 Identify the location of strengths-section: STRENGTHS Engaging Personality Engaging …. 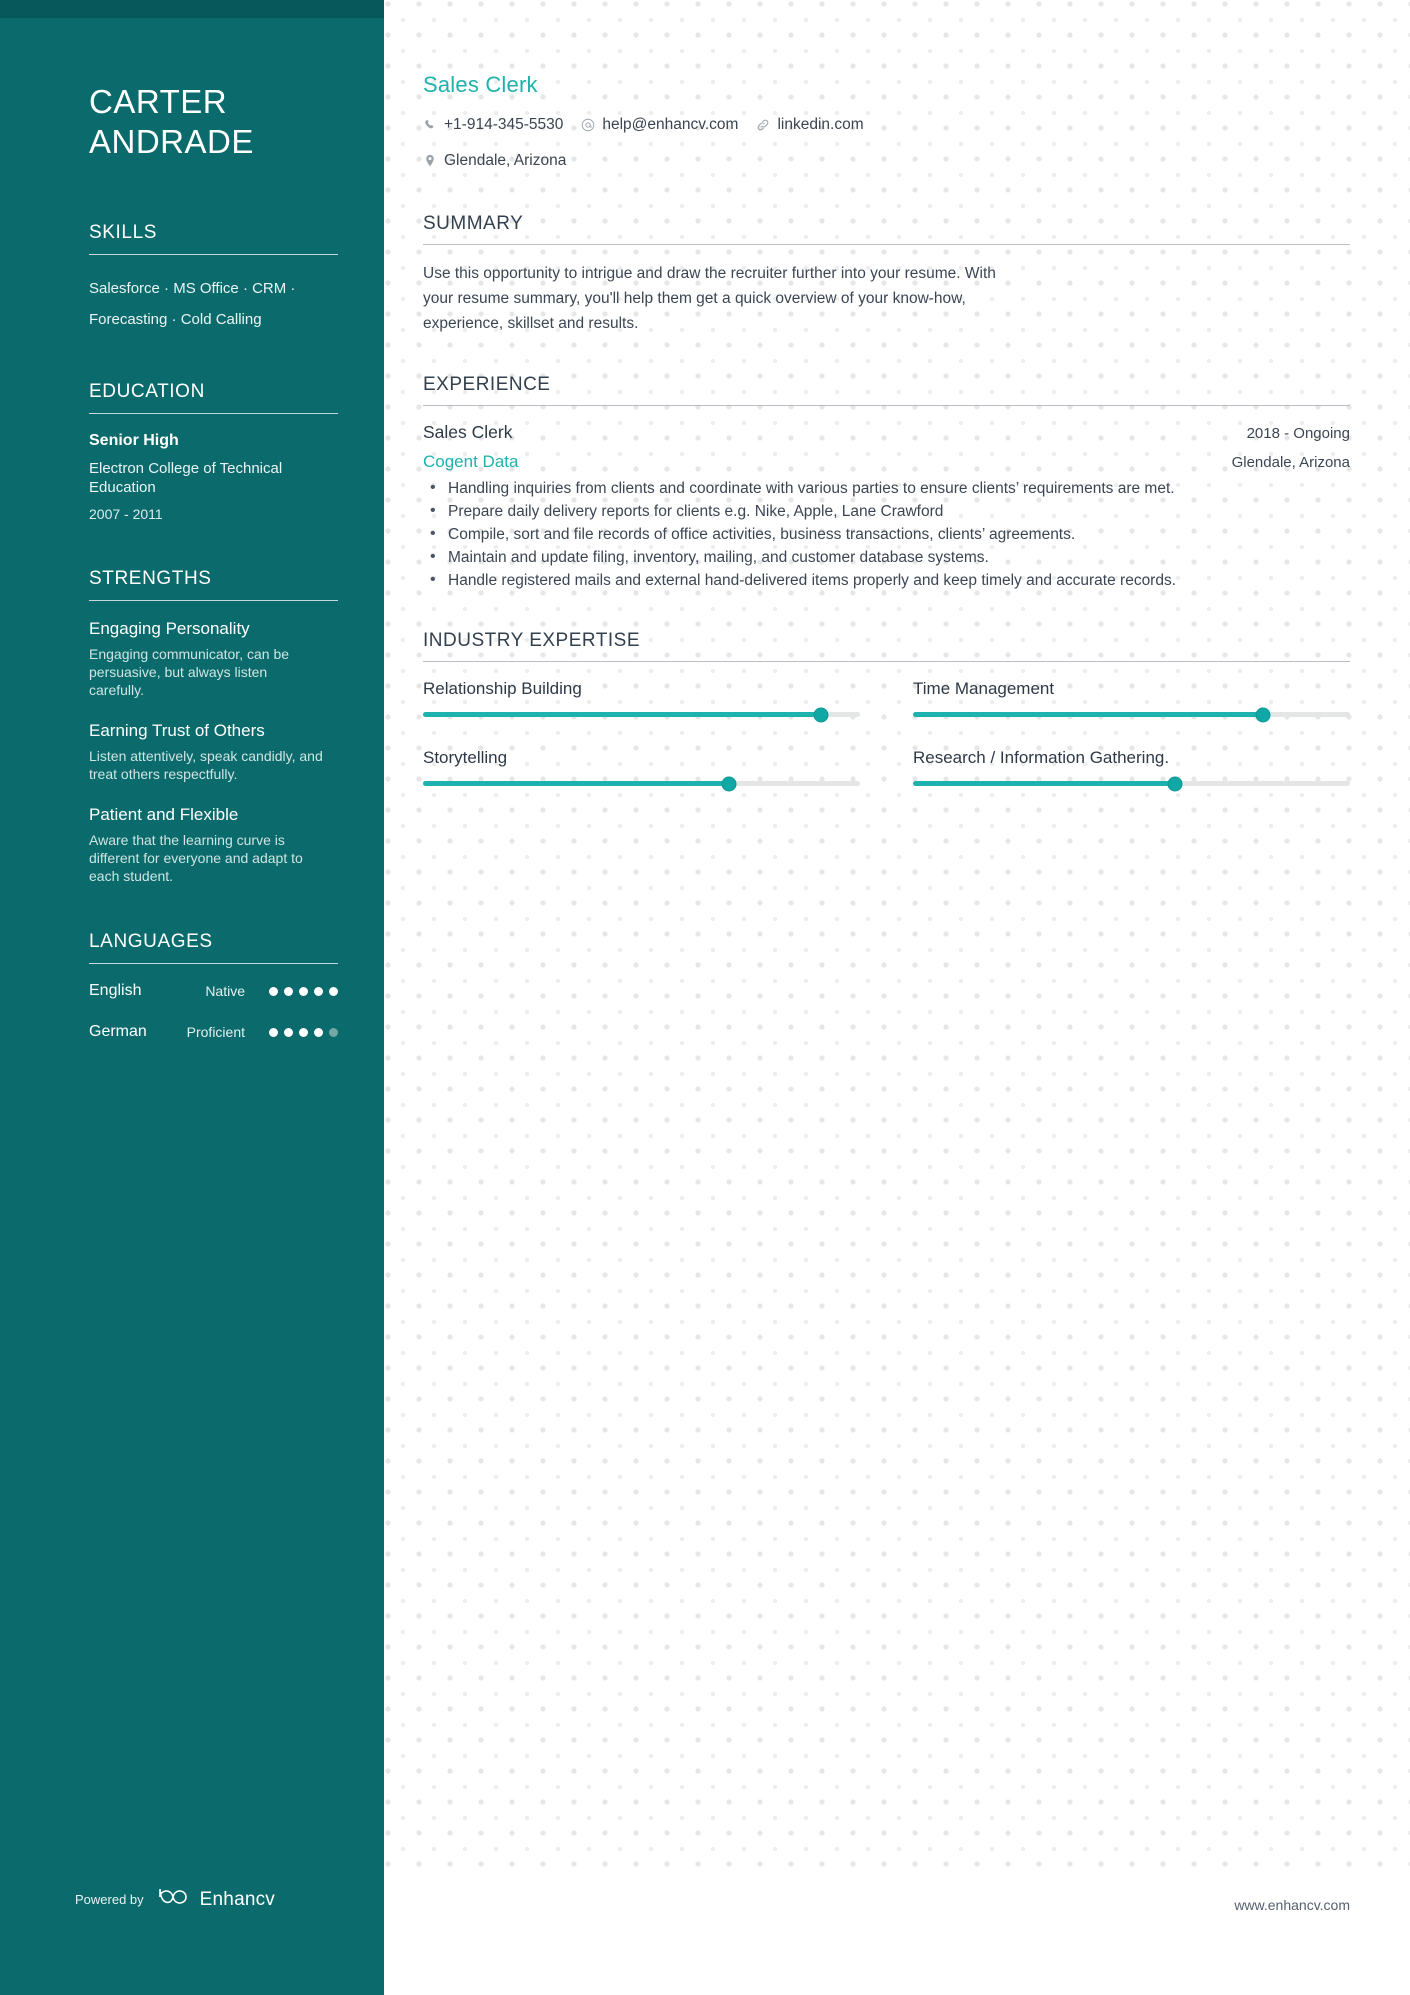
(213, 726).